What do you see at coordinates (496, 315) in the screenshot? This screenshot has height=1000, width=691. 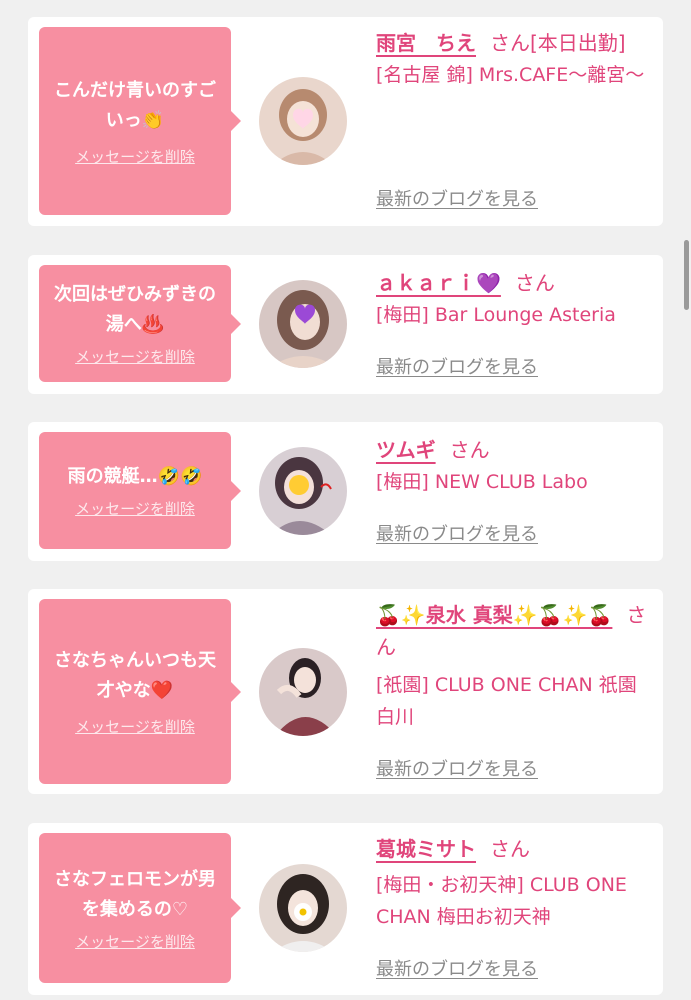 I see `shop-name: [梅田] Bar Lounge Asteria` at bounding box center [496, 315].